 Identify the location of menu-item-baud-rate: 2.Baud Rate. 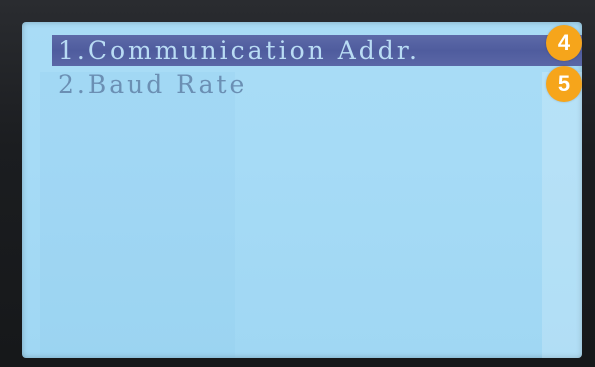
(152, 84).